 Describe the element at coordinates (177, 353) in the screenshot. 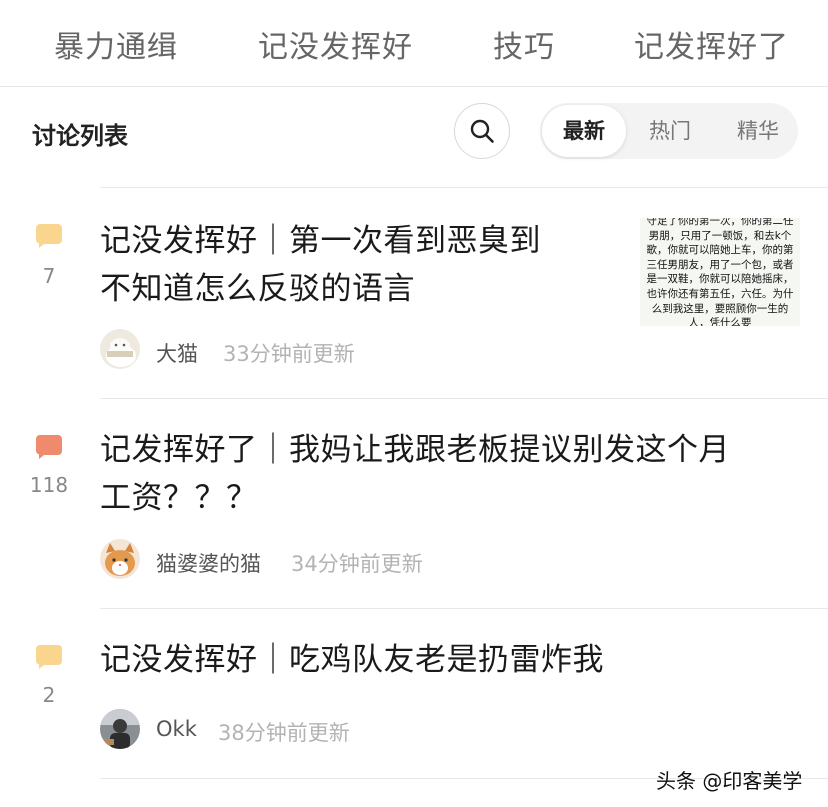

I see `author-name: 大猫` at that location.